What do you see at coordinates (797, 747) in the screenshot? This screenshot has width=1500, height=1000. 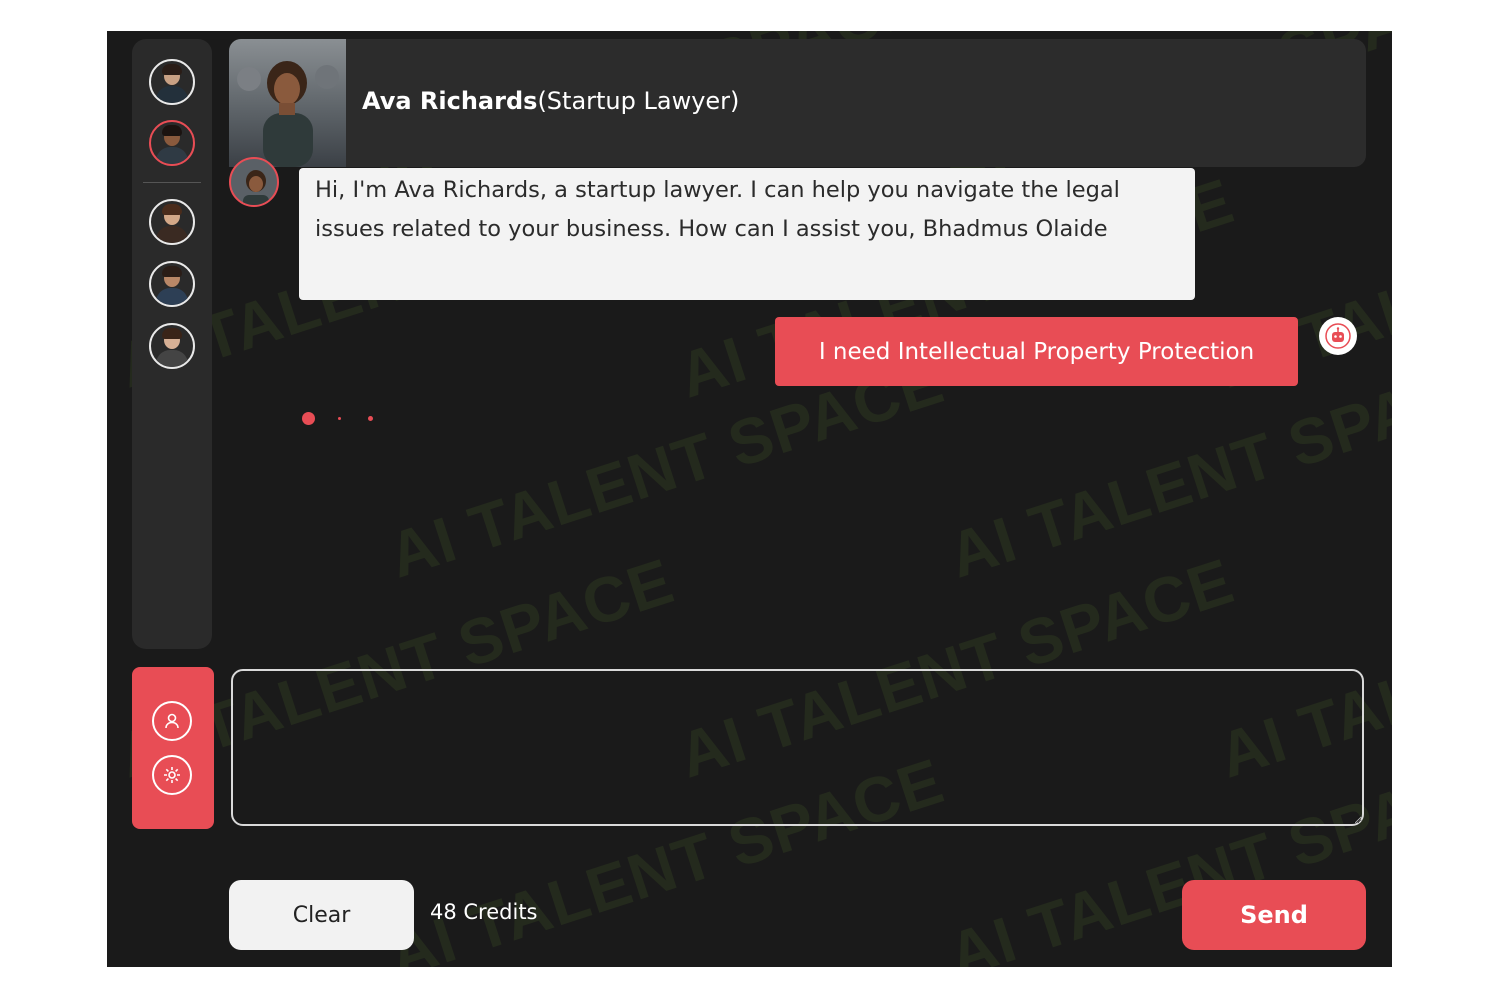 I see `message-input` at bounding box center [797, 747].